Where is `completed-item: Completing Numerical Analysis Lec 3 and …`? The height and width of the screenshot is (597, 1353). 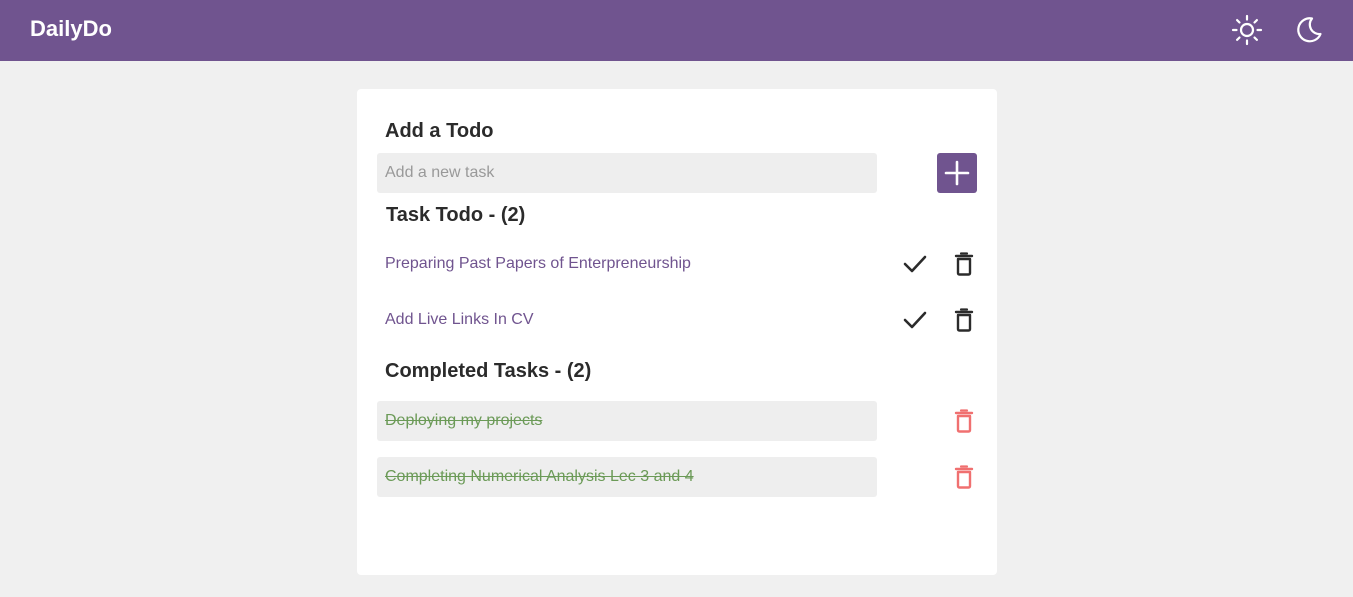
completed-item: Completing Numerical Analysis Lec 3 and … is located at coordinates (627, 477).